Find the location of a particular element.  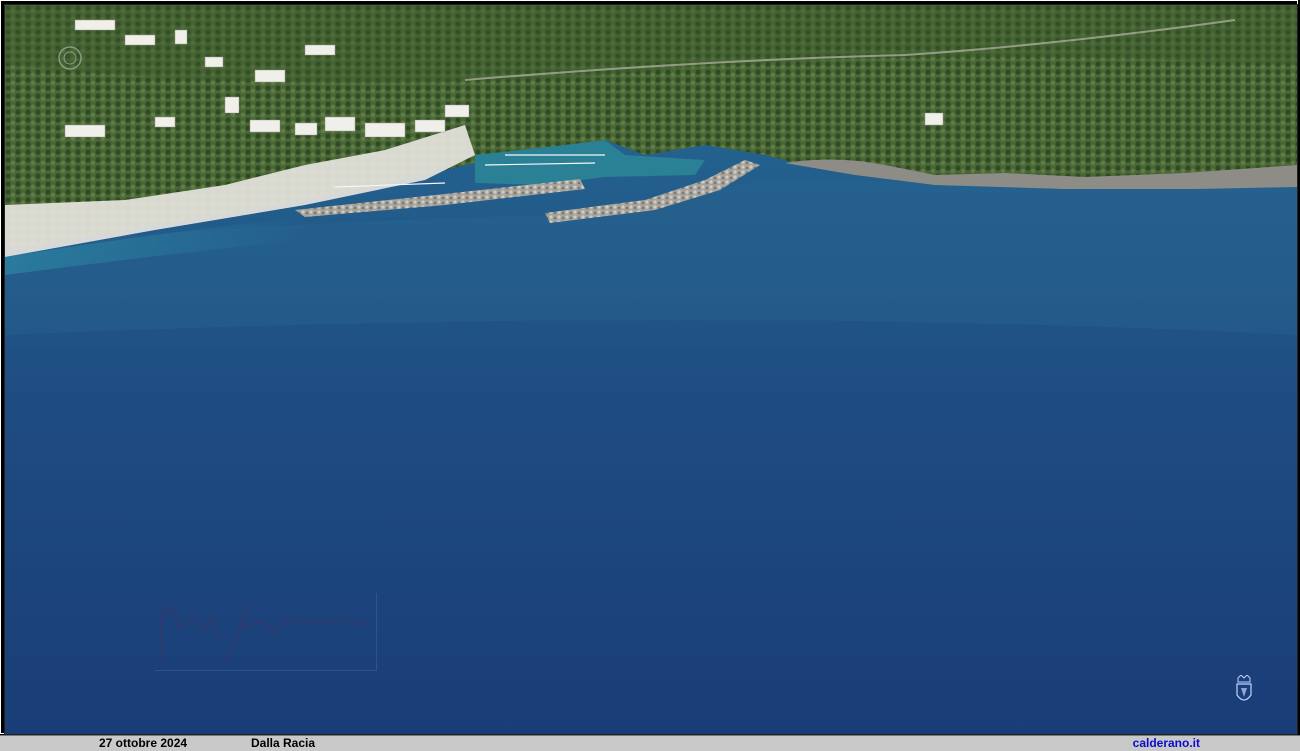

caption-place: Dalla Racia is located at coordinates (283, 743).